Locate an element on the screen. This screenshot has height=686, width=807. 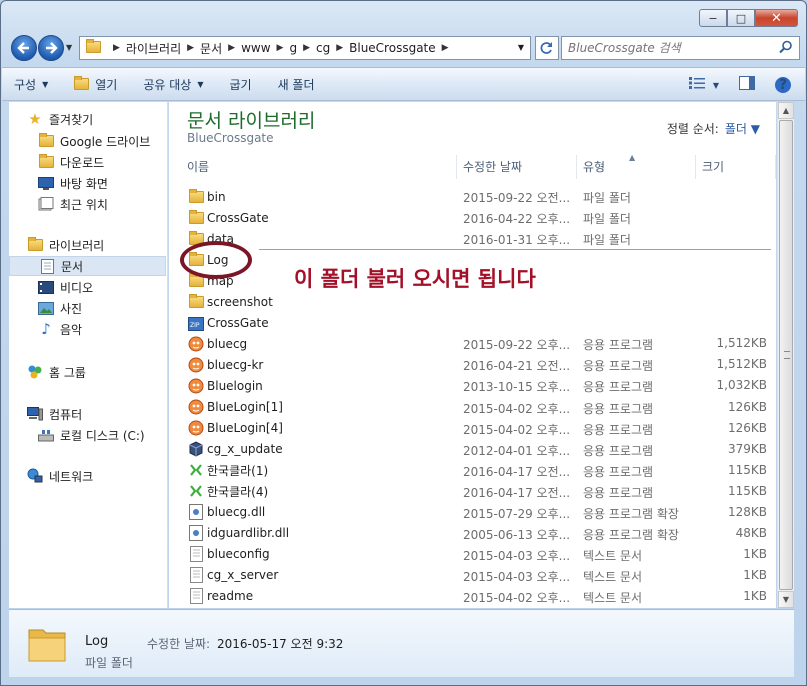
nav-recent-places: 최근 위치 is located at coordinates (102, 204).